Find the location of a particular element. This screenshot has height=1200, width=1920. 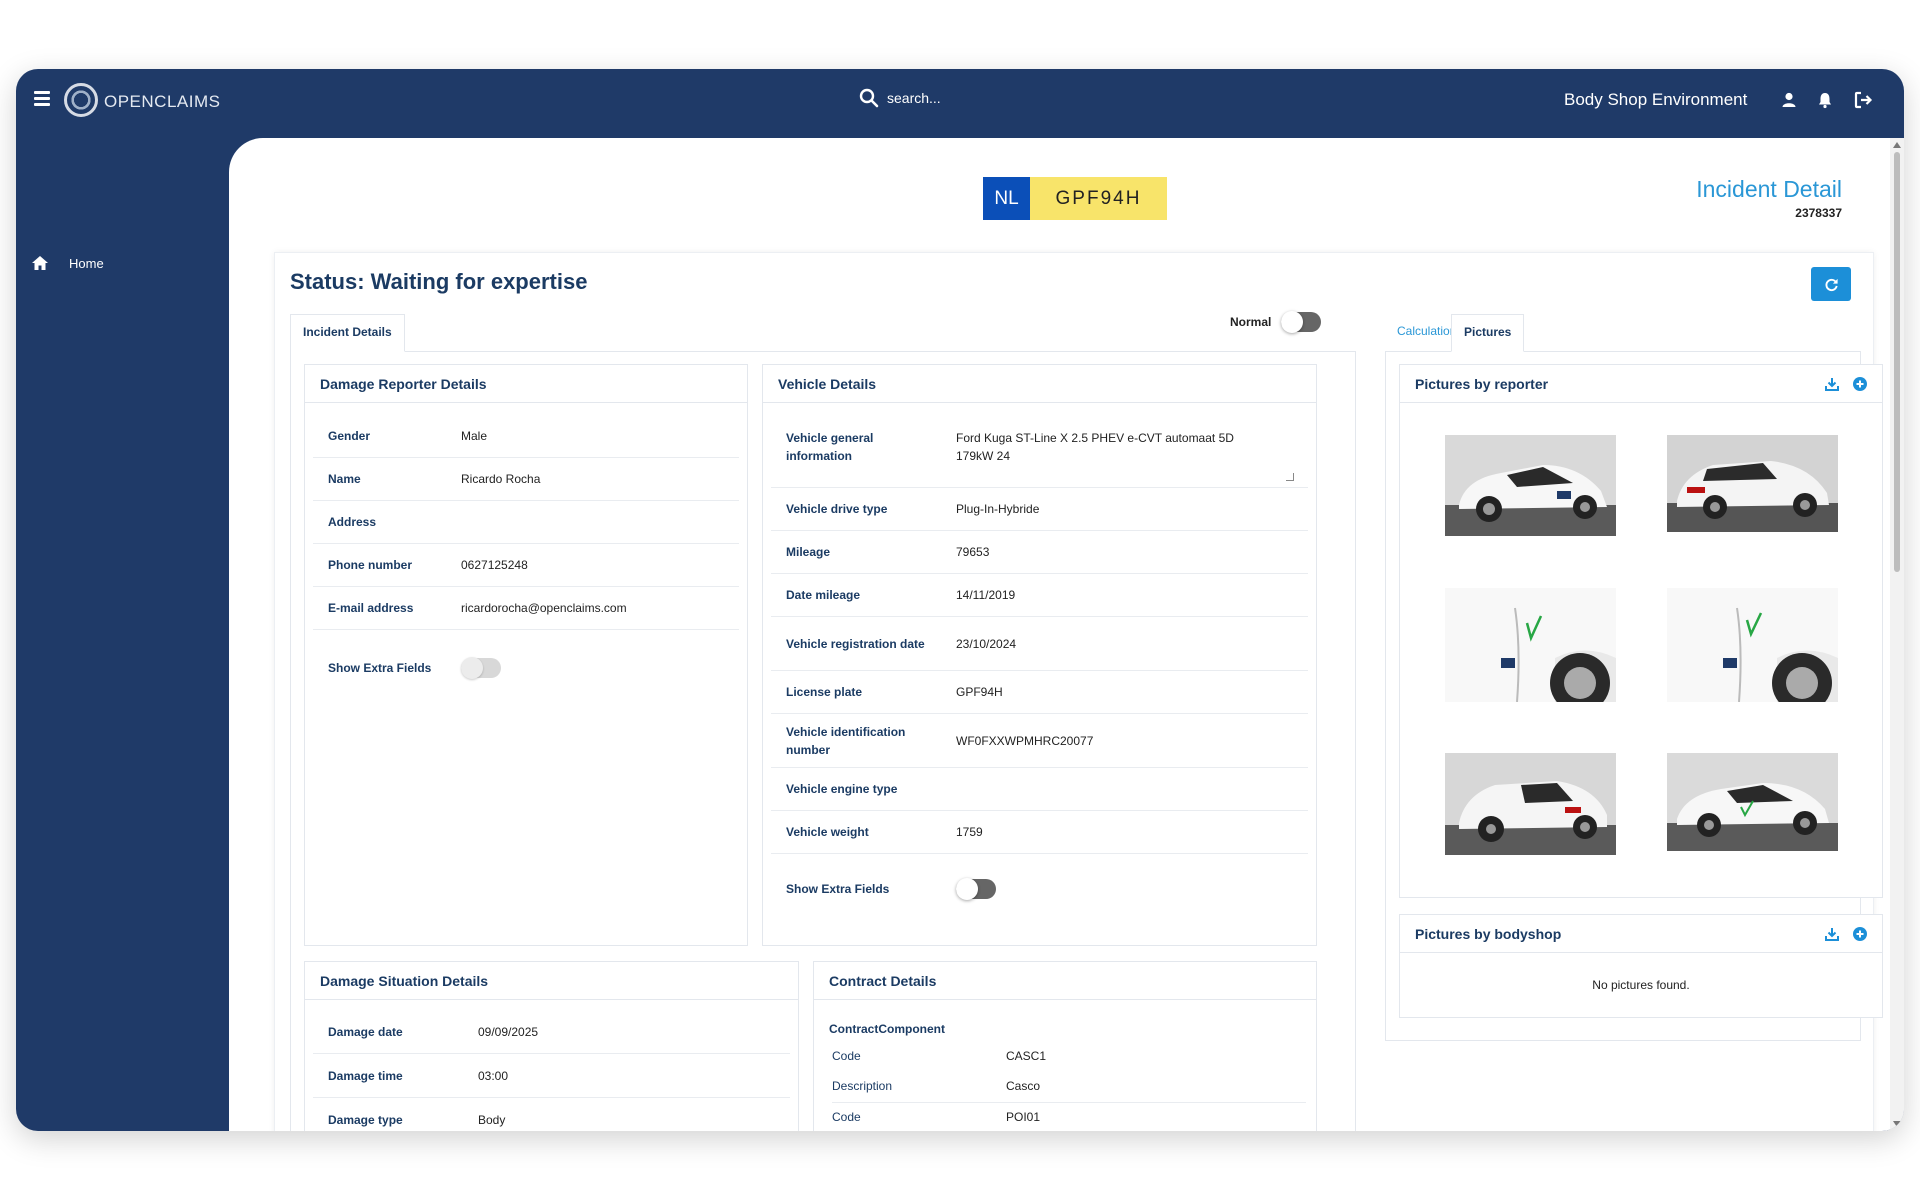

table-row: Vehicle weight 1759 is located at coordinates (1039, 832).